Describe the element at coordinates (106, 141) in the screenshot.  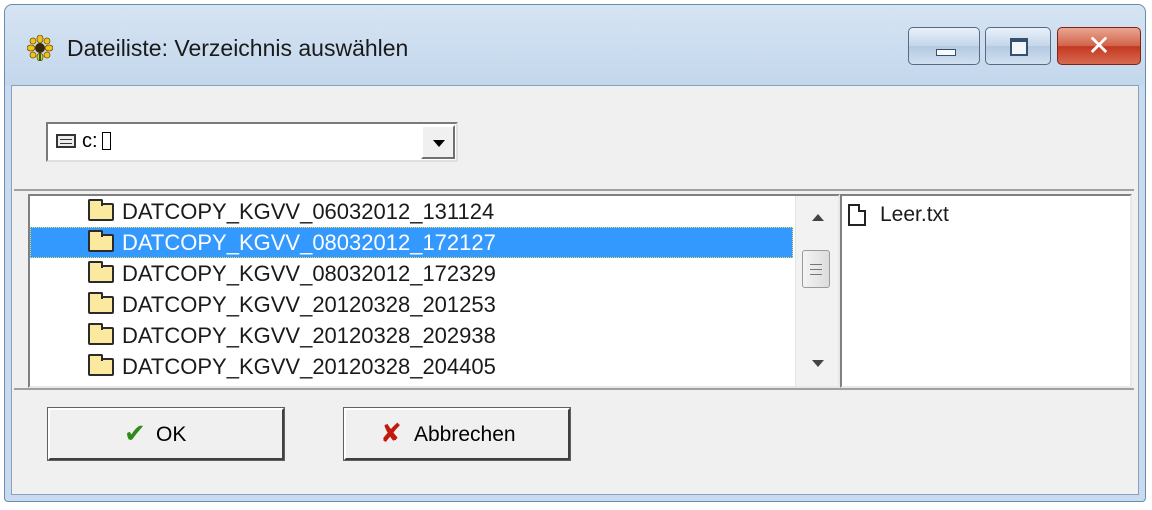
I see `text-cursor` at that location.